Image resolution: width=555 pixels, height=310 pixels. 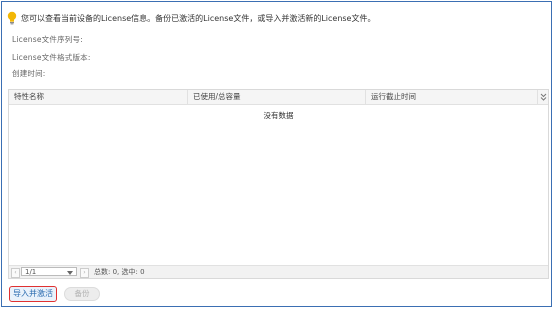 I want to click on column-menu-button, so click(x=542, y=97).